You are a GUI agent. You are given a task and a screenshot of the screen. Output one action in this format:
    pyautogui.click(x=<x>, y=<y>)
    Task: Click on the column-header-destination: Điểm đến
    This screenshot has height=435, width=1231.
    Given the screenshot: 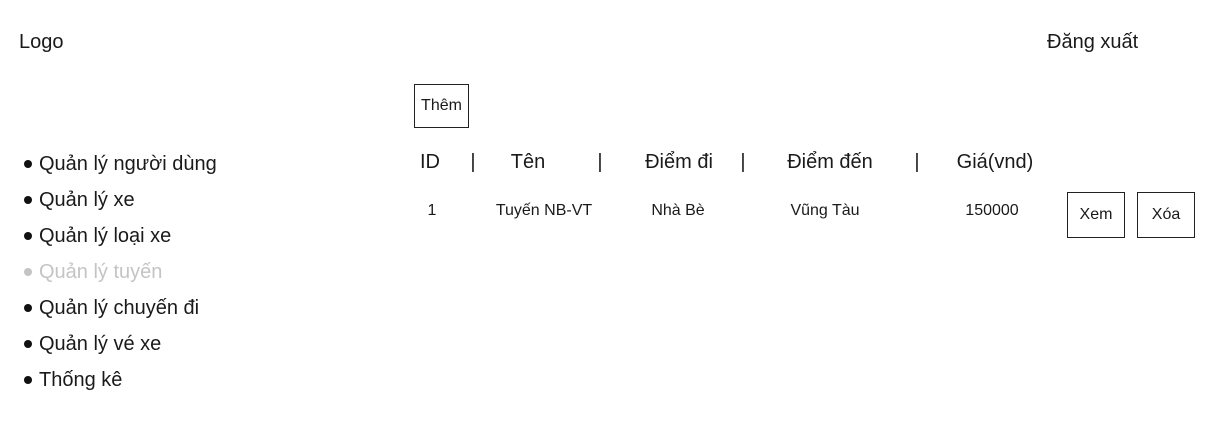 What is the action you would take?
    pyautogui.click(x=830, y=162)
    